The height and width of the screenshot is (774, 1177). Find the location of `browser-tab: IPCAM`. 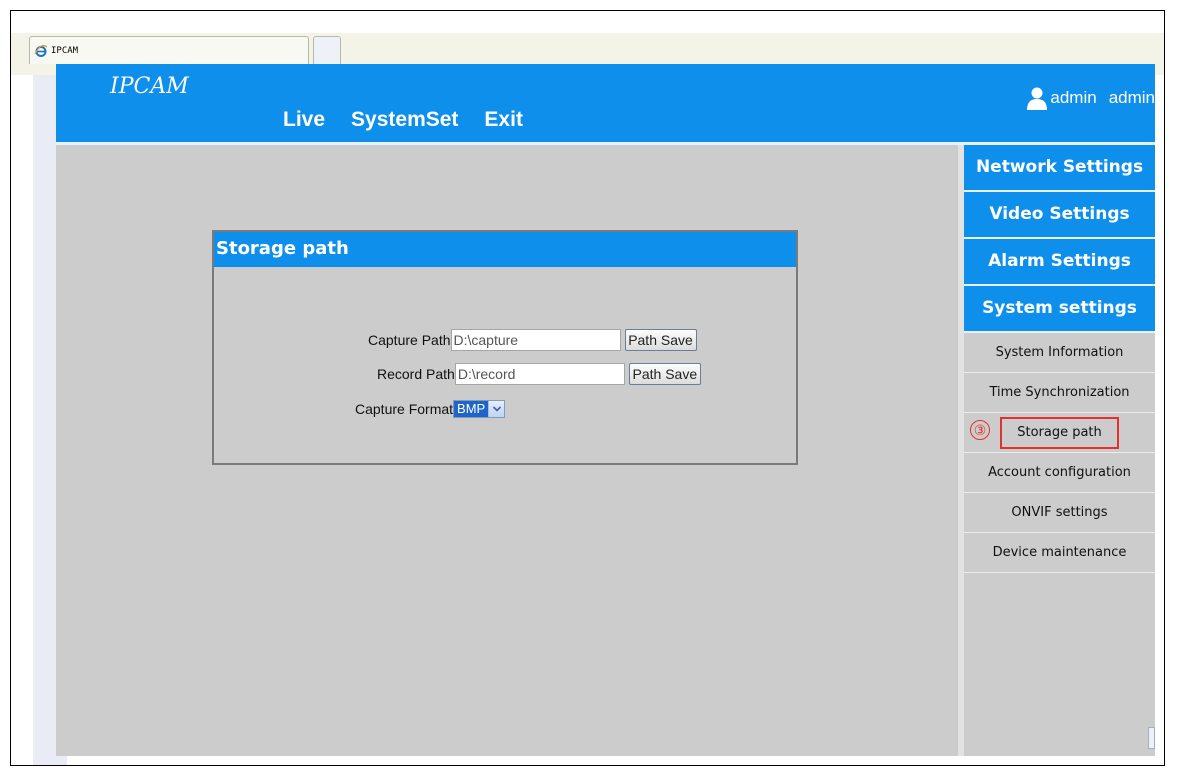

browser-tab: IPCAM is located at coordinates (169, 50).